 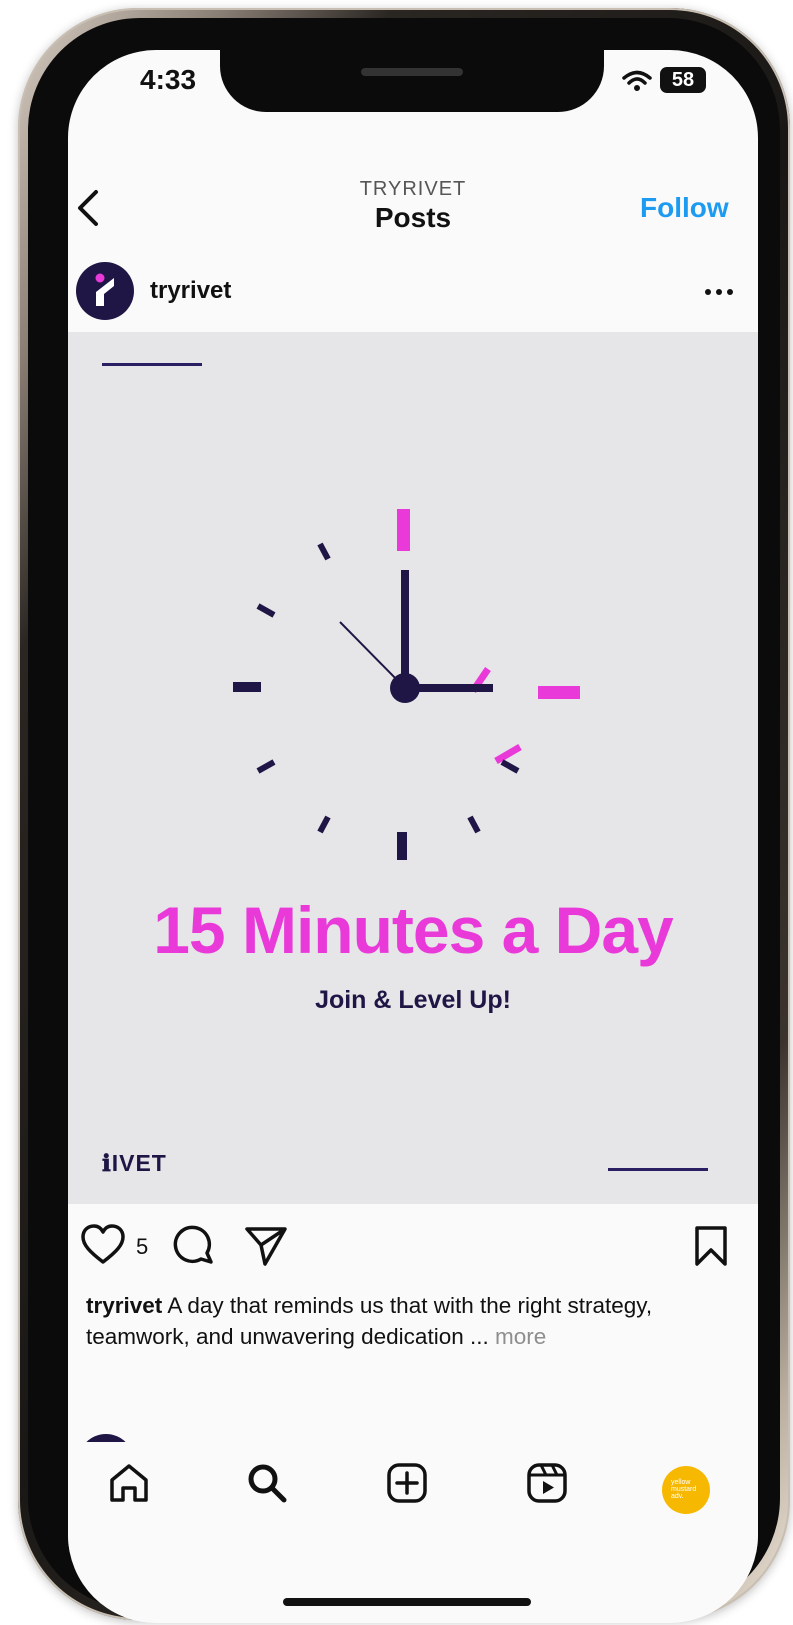 What do you see at coordinates (267, 1483) in the screenshot?
I see `search-icon` at bounding box center [267, 1483].